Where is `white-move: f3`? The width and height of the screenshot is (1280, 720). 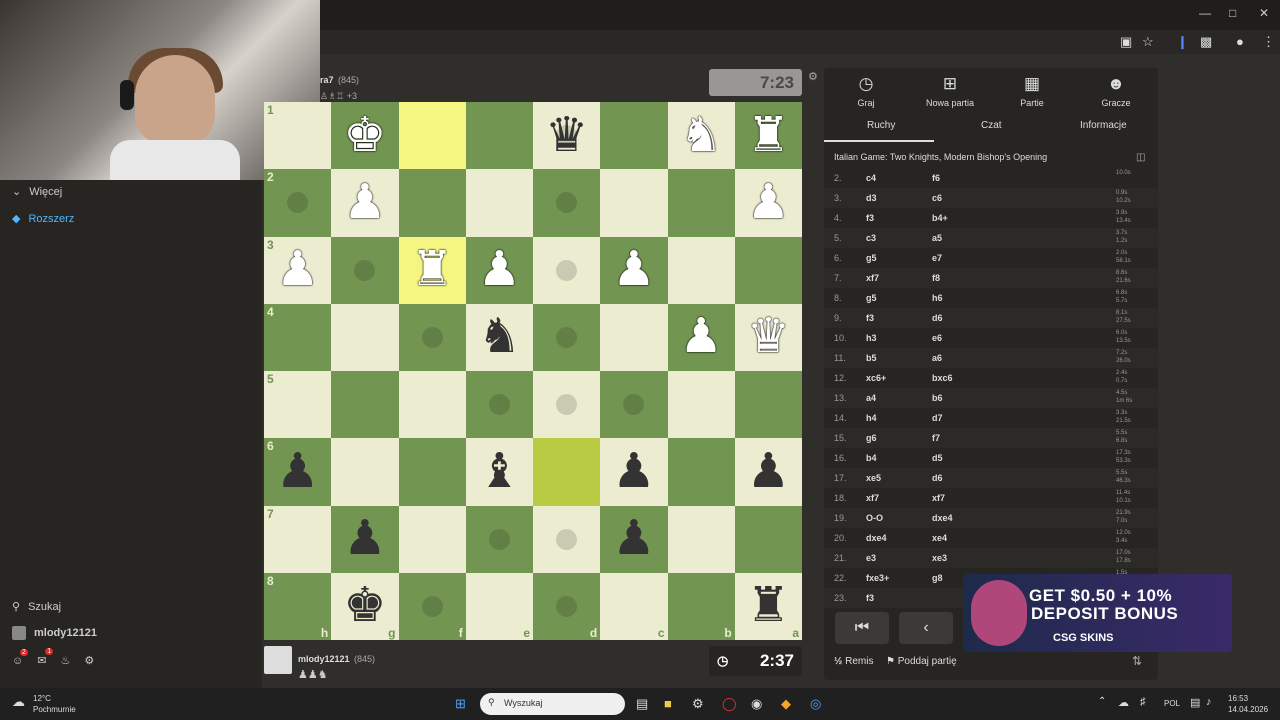 white-move: f3 is located at coordinates (870, 218).